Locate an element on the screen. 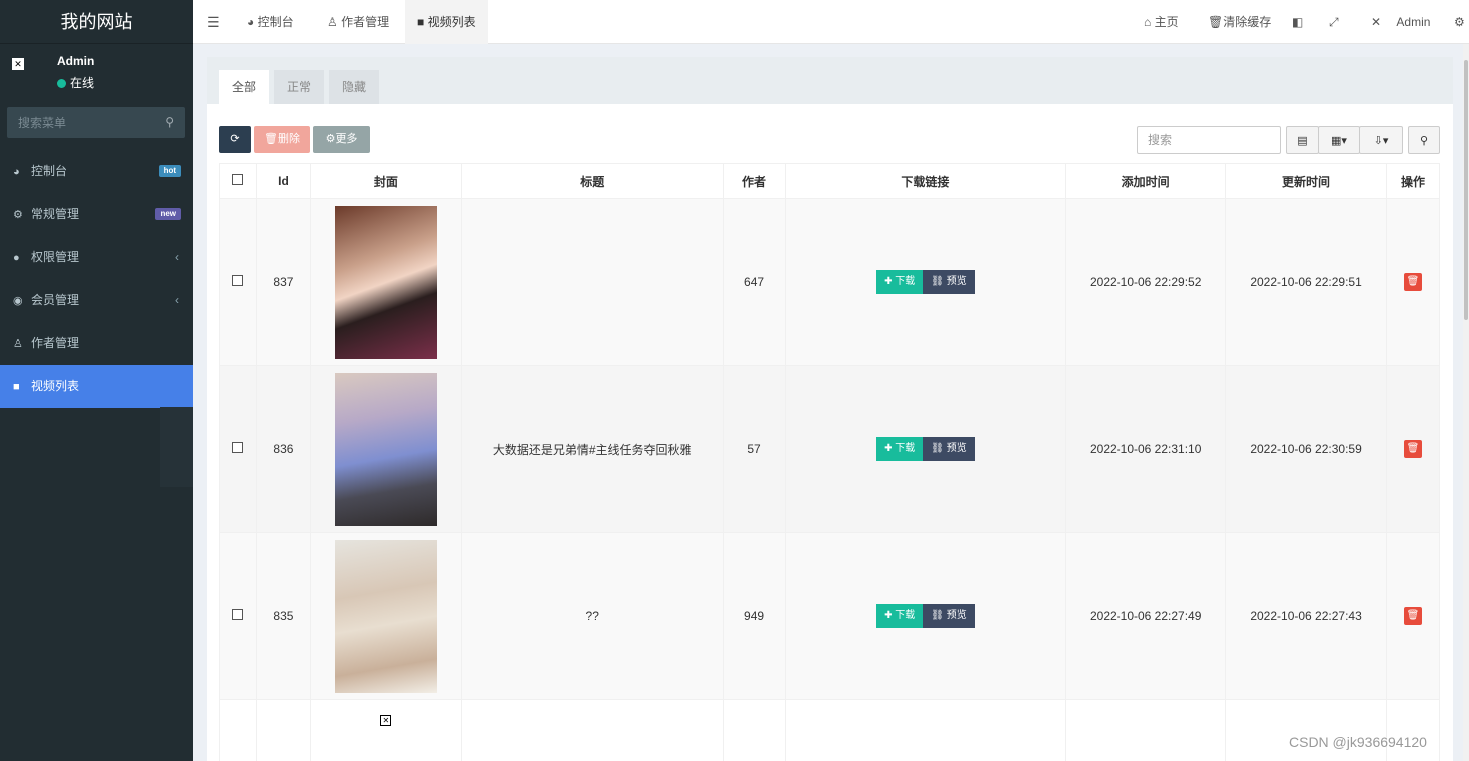  refresh-icon: ⟳ is located at coordinates (235, 139).